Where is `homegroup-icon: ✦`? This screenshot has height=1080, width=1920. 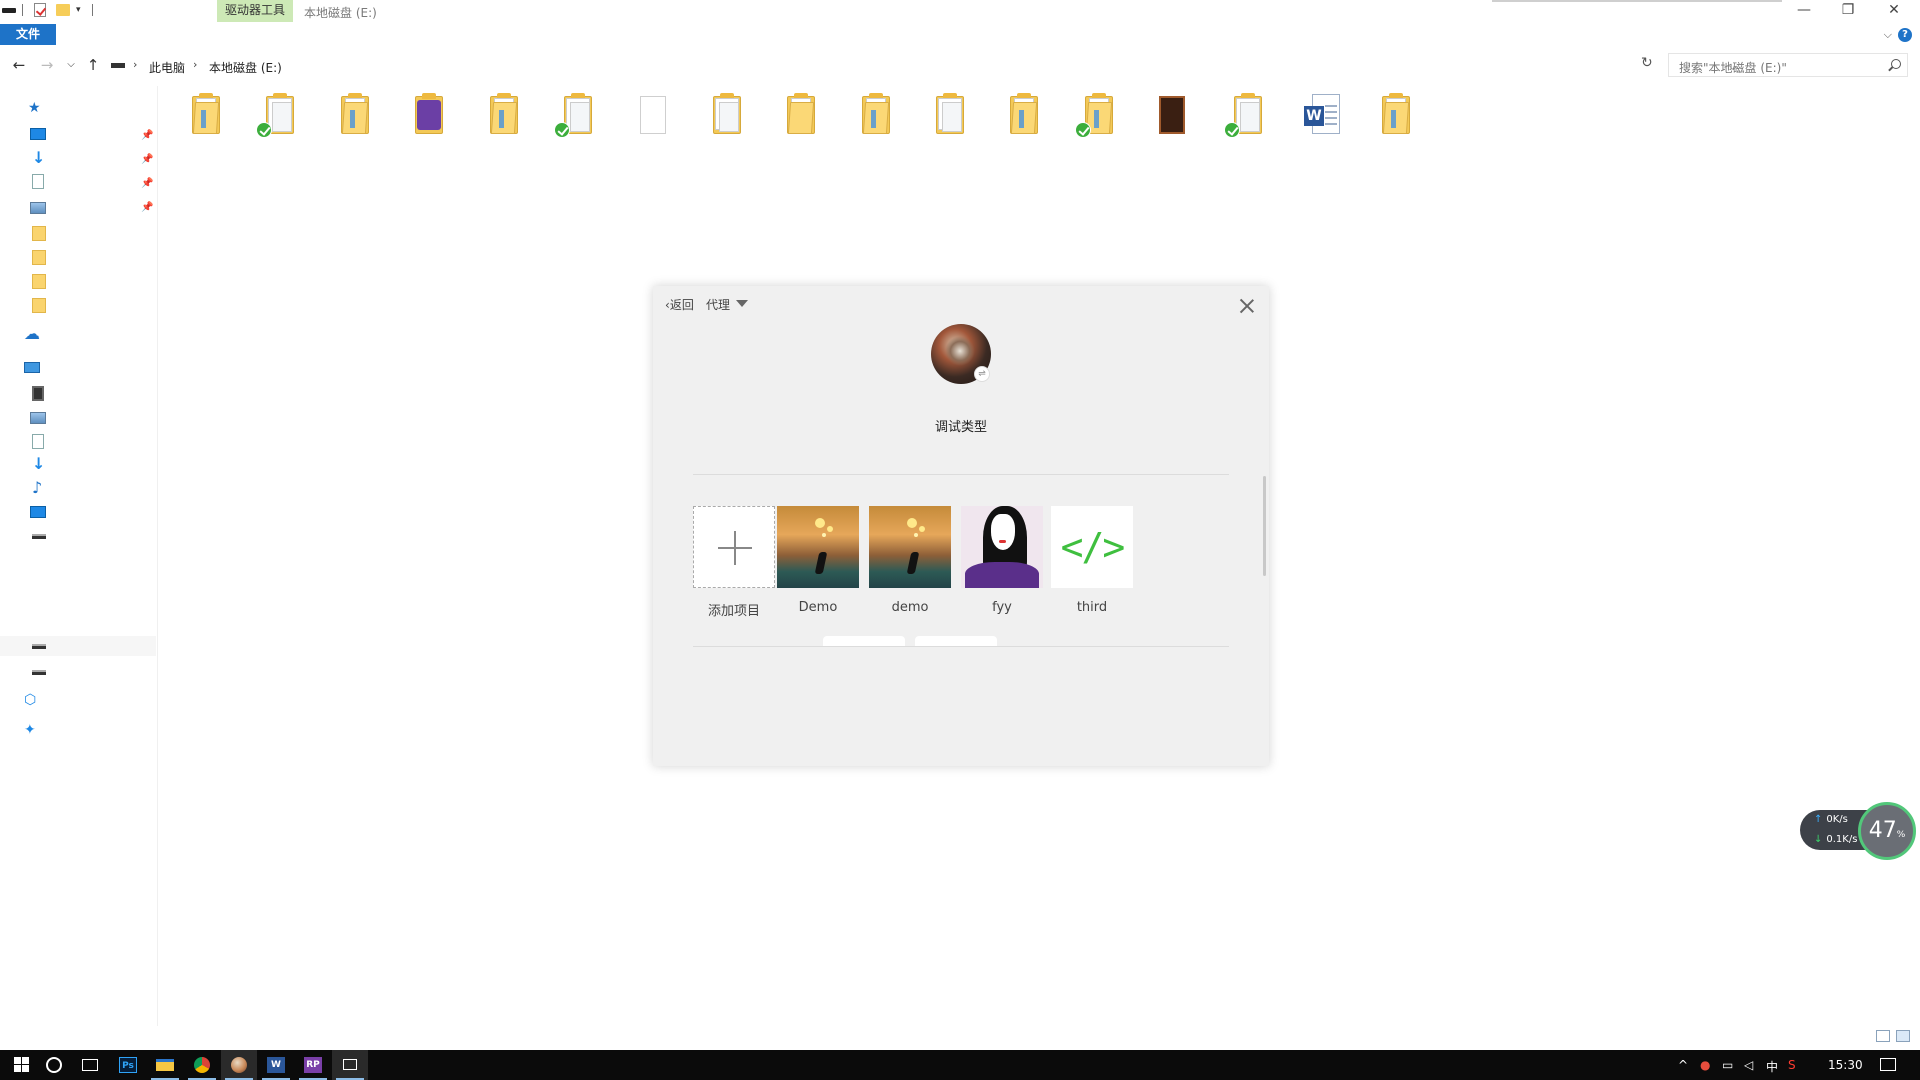 homegroup-icon: ✦ is located at coordinates (32, 730).